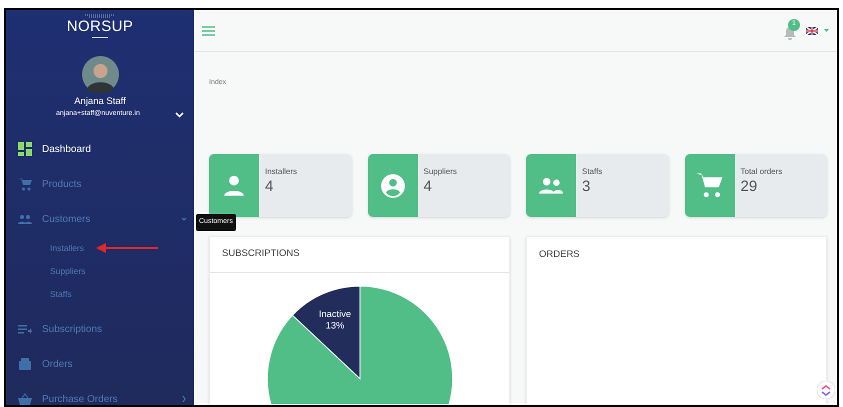  I want to click on stat-label: Total orders, so click(761, 172).